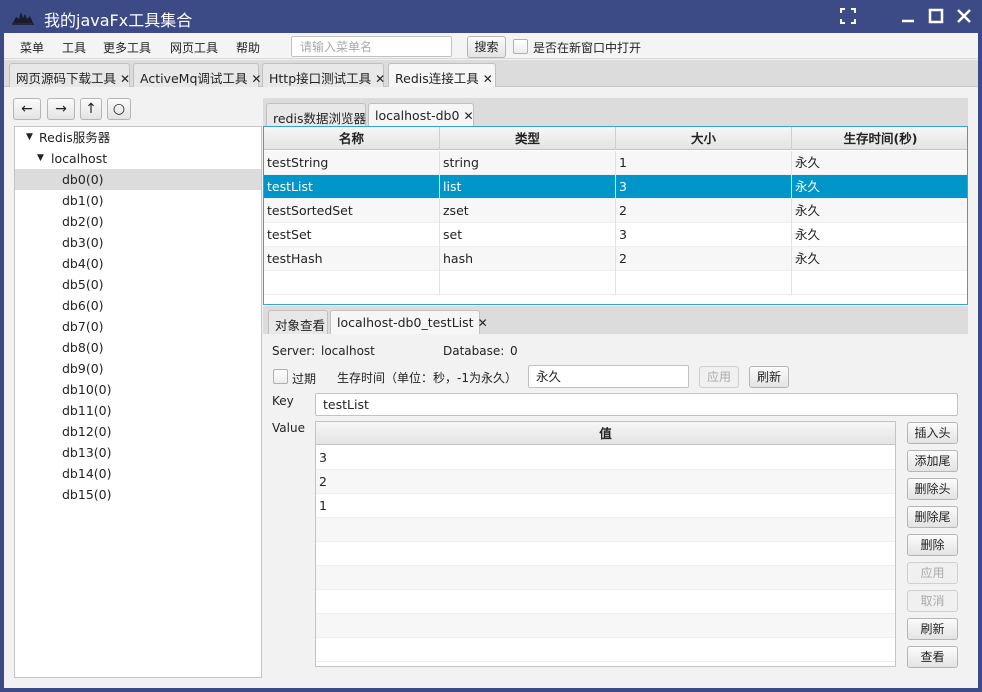  I want to click on tree-node-db: db15(0), so click(138, 494).